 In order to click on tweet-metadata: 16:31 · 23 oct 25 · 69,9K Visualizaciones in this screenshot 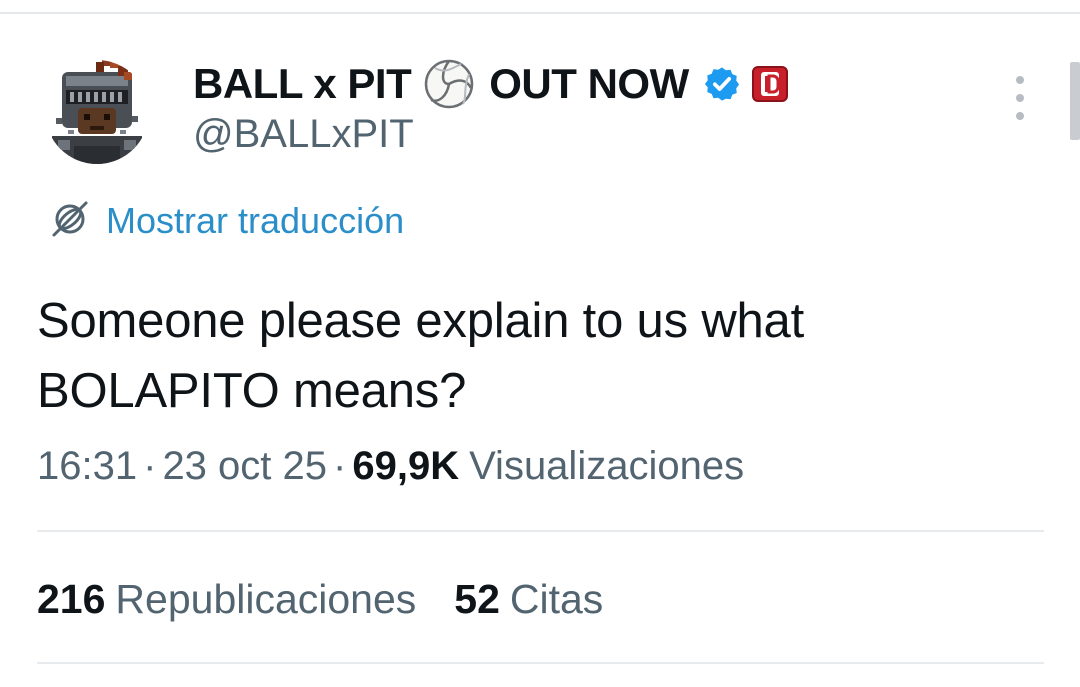, I will do `click(390, 466)`.